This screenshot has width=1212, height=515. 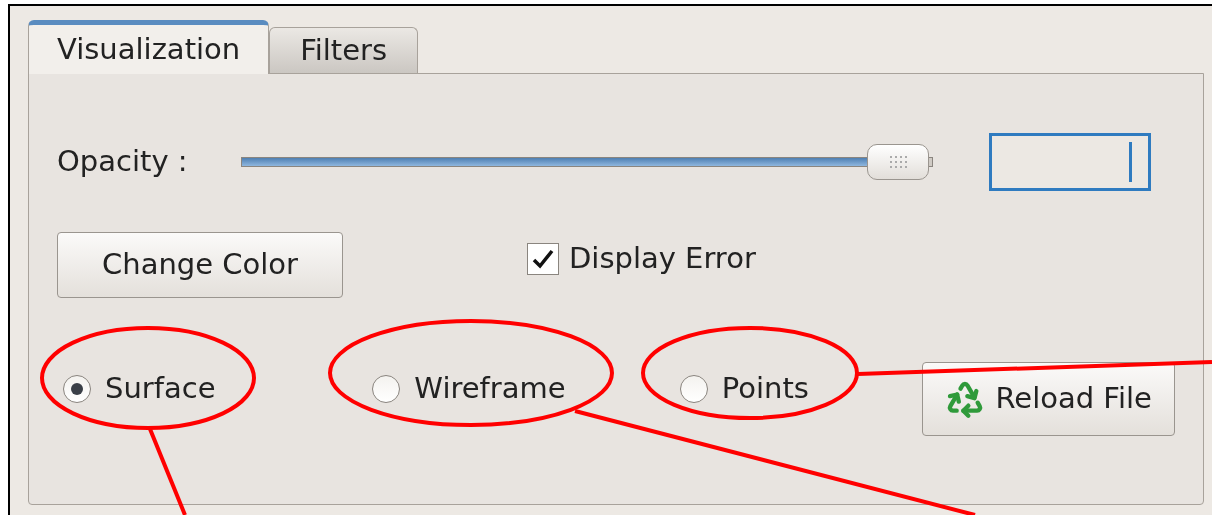 I want to click on radio-label: Wireframe, so click(x=490, y=389).